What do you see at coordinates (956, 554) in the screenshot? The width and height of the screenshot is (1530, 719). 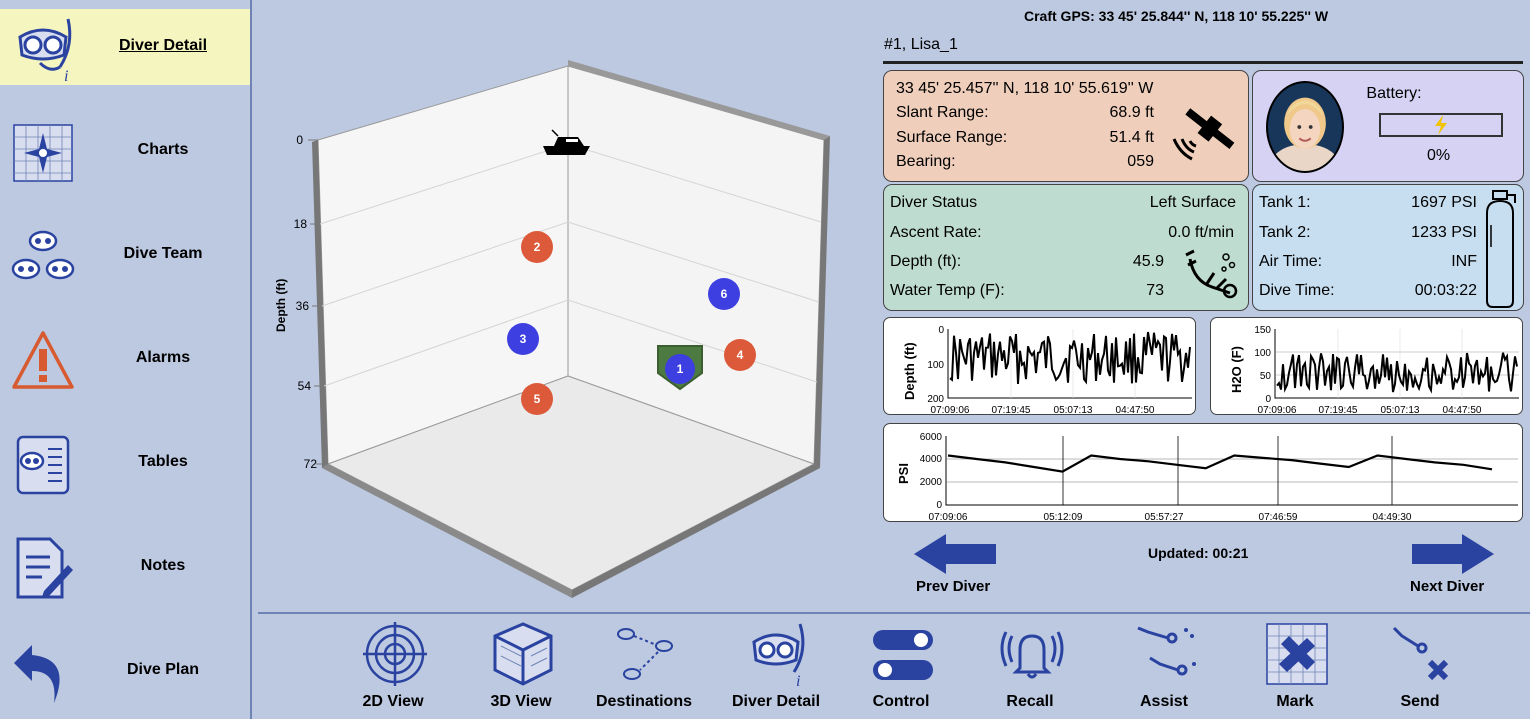 I see `prev-diver-arrow-icon` at bounding box center [956, 554].